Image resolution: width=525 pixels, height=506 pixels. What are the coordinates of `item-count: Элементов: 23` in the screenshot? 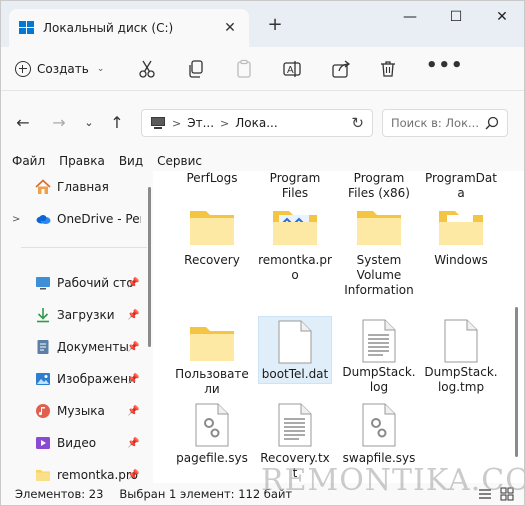 It's located at (59, 494).